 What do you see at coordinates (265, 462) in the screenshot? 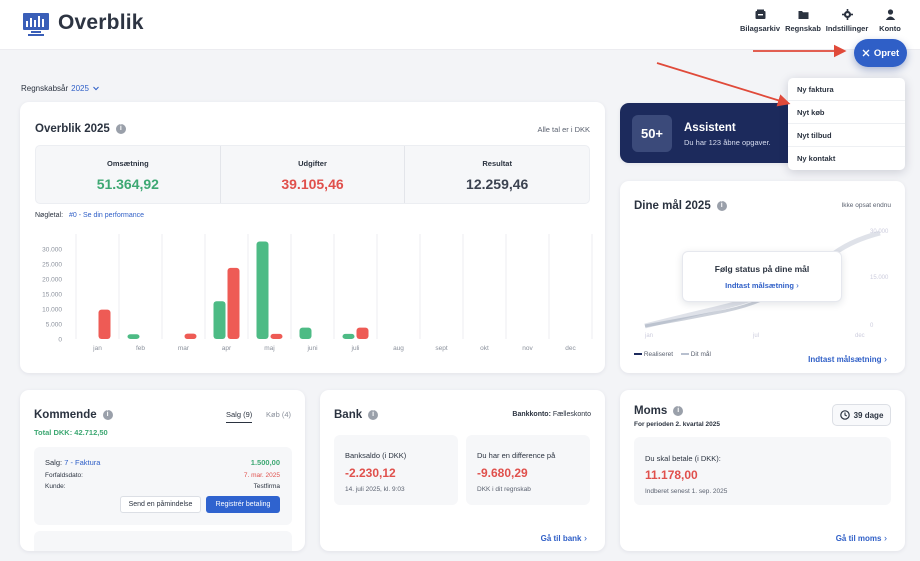
I see `upcoming-item-amount: 1.500,00` at bounding box center [265, 462].